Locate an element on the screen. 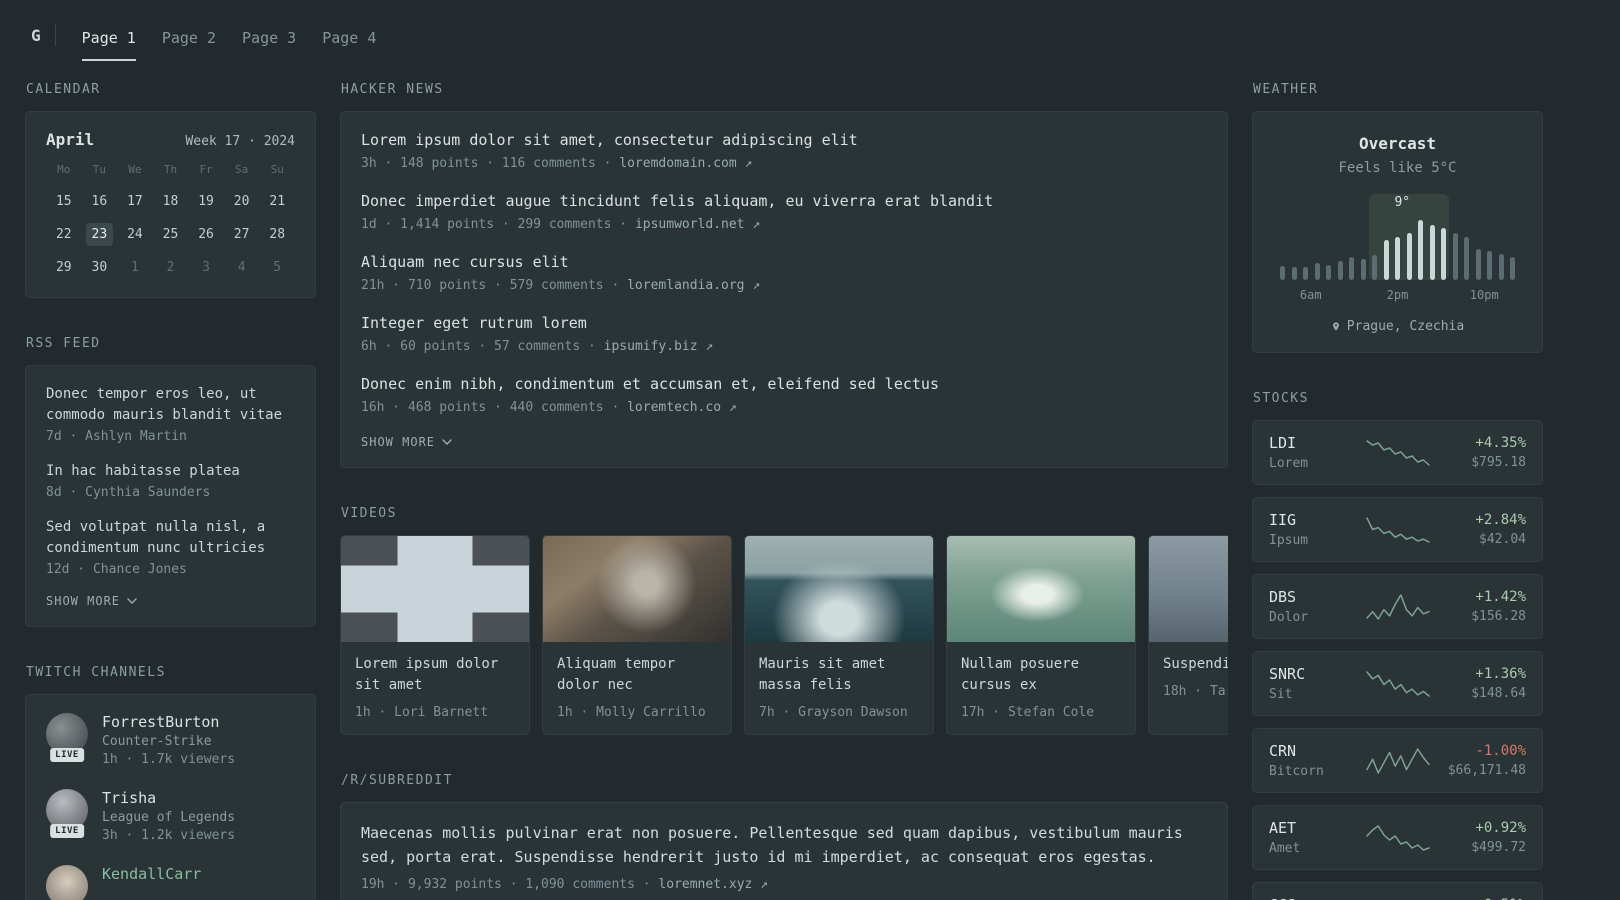 The image size is (1620, 900). hn-meta-text: 21h · 710 points · 579 comments · is located at coordinates (494, 285).